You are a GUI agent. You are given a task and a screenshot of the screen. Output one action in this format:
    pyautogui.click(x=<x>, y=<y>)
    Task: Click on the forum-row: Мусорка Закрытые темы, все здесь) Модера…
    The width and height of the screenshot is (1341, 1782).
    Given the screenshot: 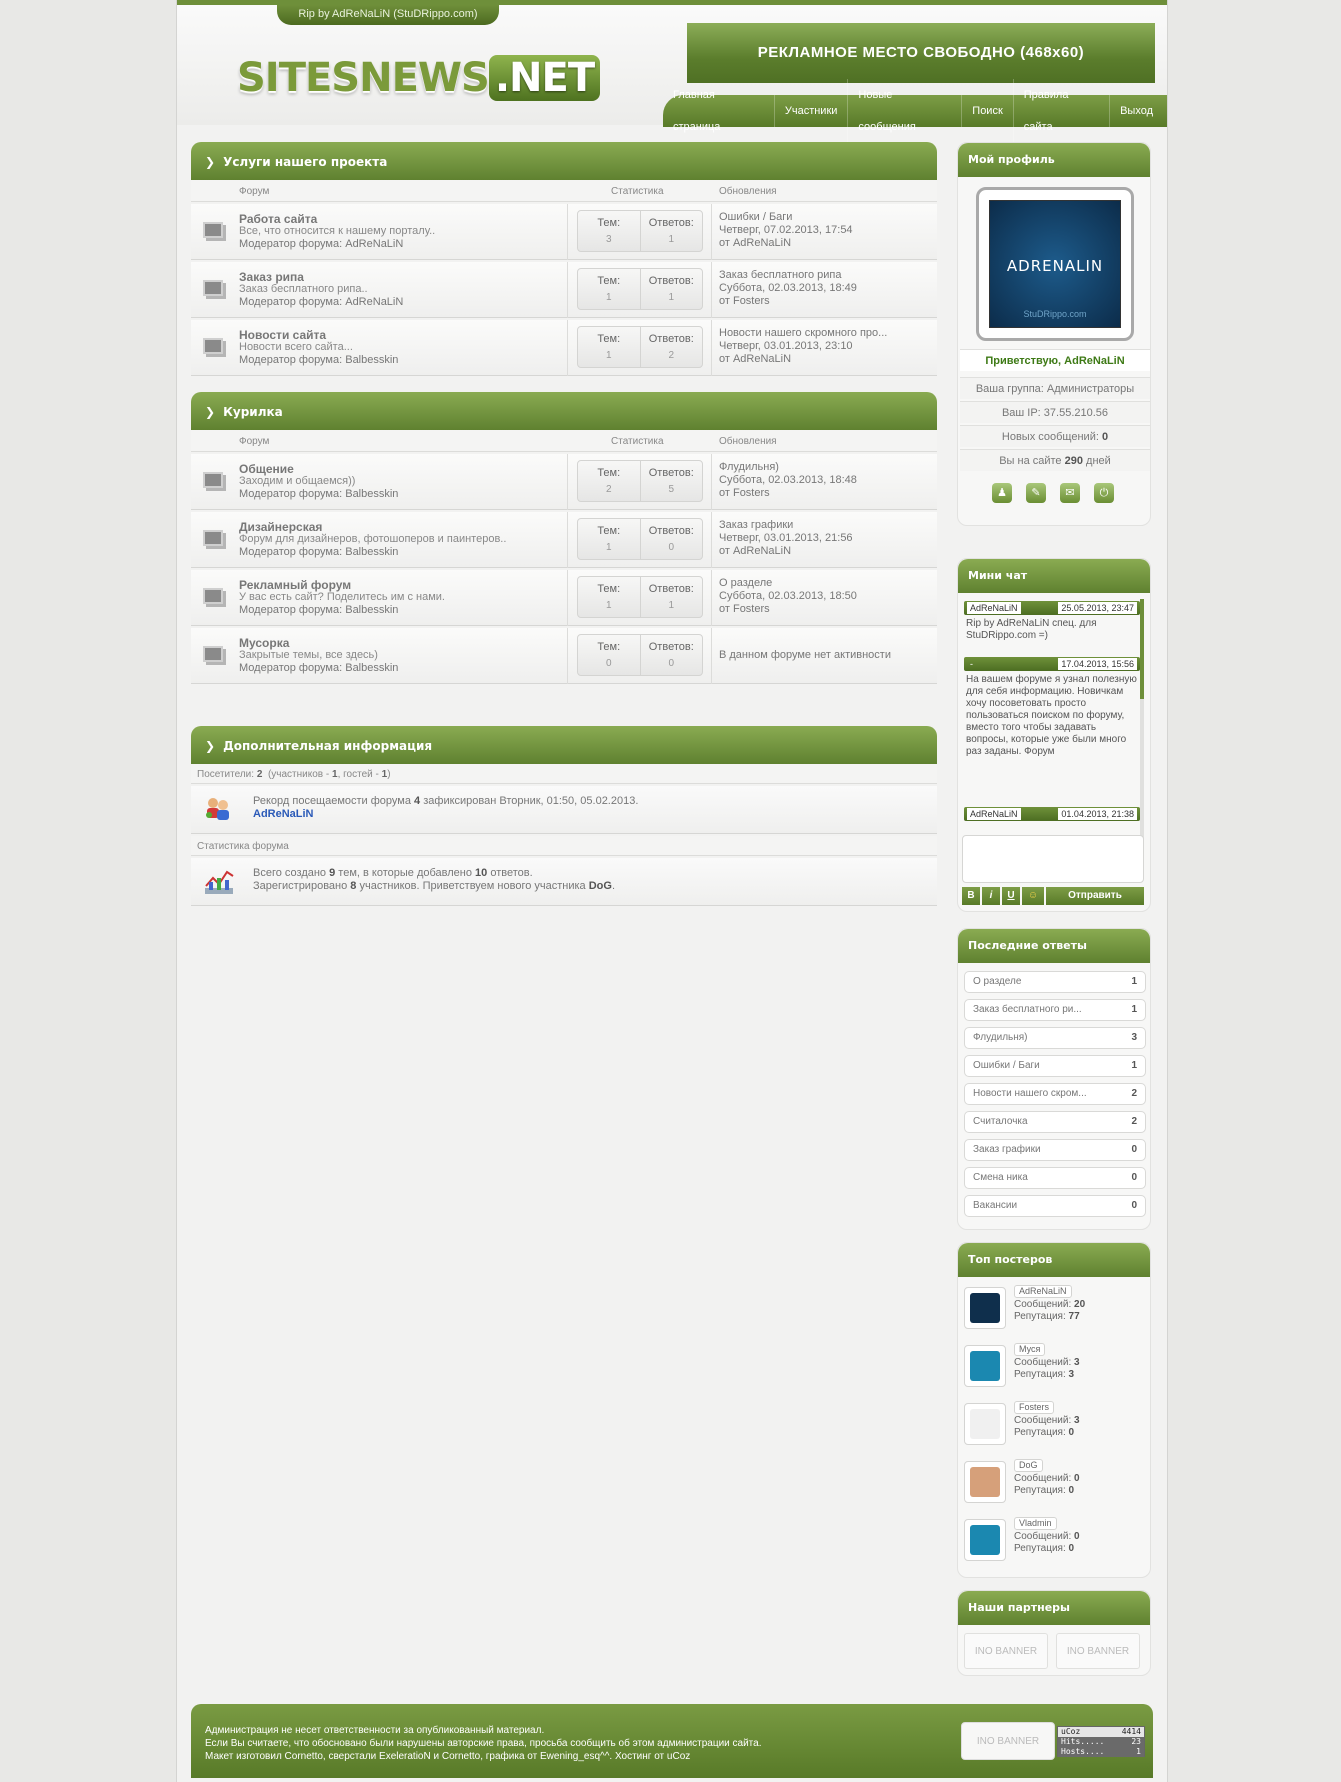 What is the action you would take?
    pyautogui.click(x=564, y=656)
    